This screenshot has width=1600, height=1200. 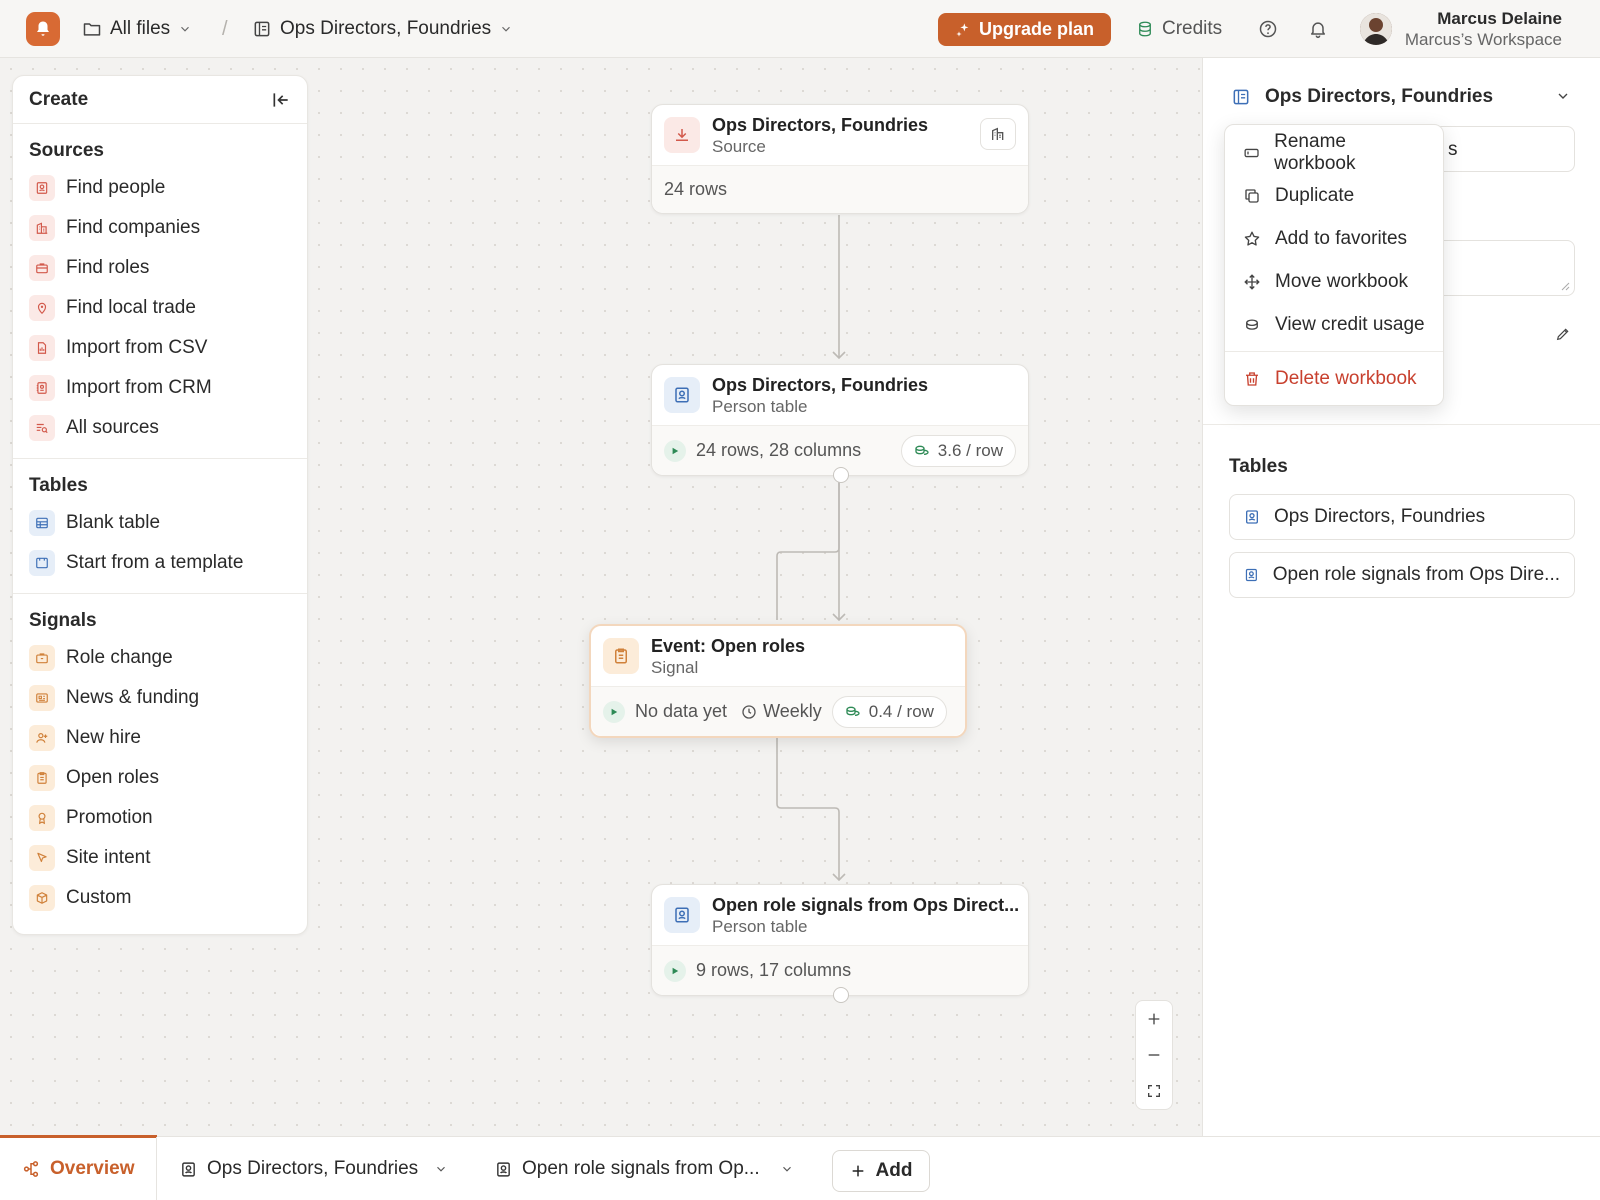 What do you see at coordinates (160, 348) in the screenshot?
I see `import-csv-item: Import from CSV` at bounding box center [160, 348].